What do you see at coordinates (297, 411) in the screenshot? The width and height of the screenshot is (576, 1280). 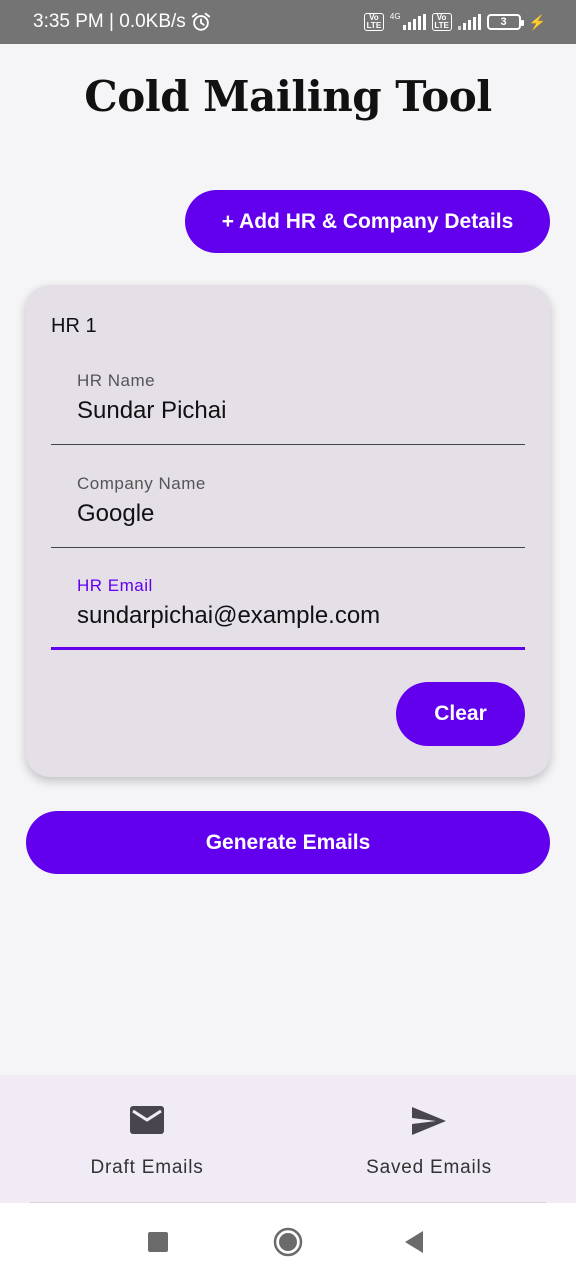 I see `hr-name-input` at bounding box center [297, 411].